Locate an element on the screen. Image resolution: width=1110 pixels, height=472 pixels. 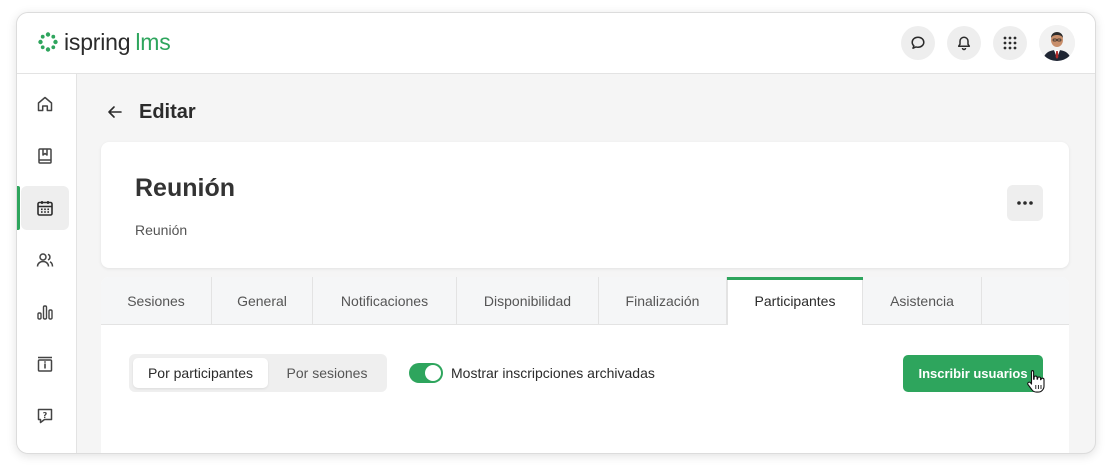
page-title: Editar is located at coordinates (167, 111).